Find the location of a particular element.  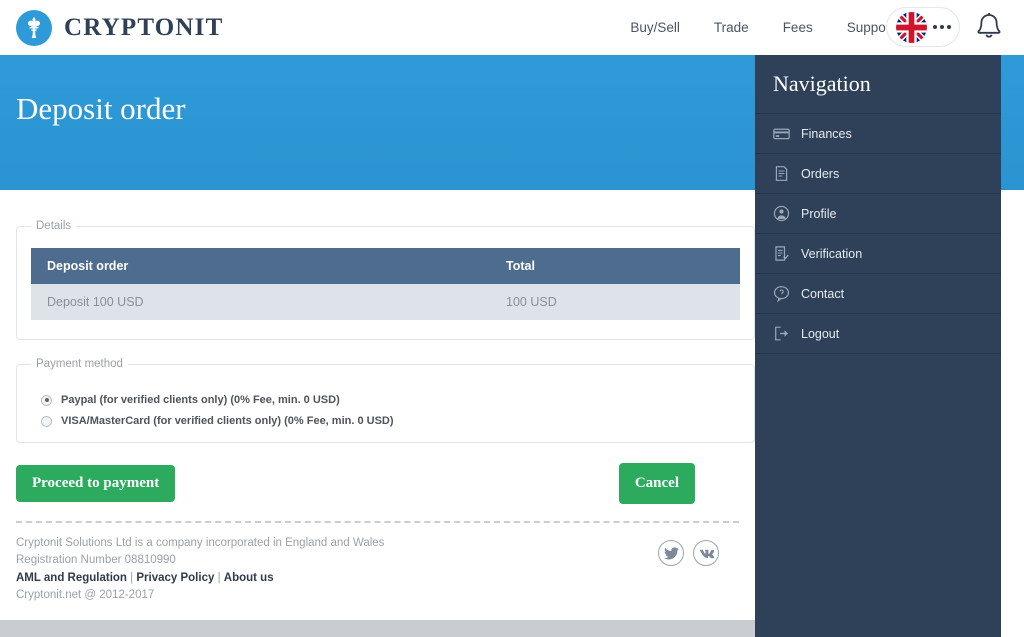

footer-copyright: Cryptonit.net @ 2012-2017 is located at coordinates (85, 594).